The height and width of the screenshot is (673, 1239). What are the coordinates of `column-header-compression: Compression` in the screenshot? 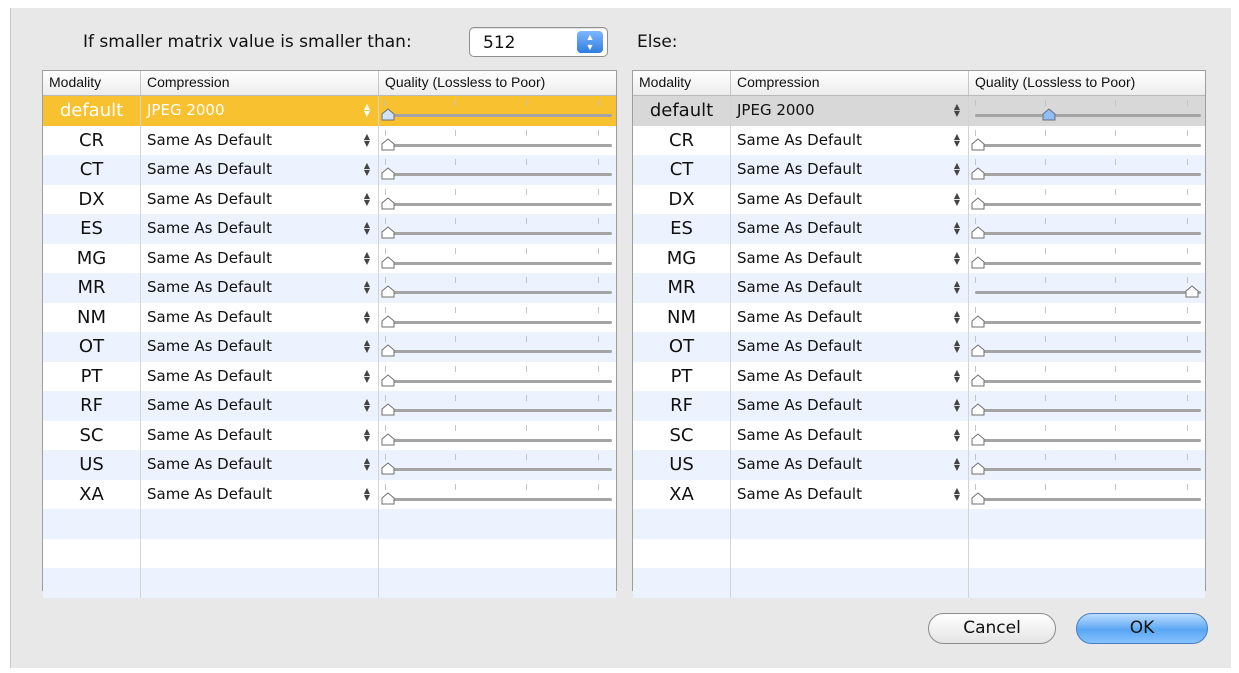 It's located at (850, 83).